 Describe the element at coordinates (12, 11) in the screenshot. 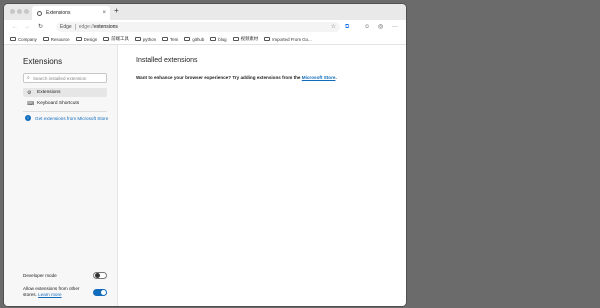

I see `close-window-button` at that location.